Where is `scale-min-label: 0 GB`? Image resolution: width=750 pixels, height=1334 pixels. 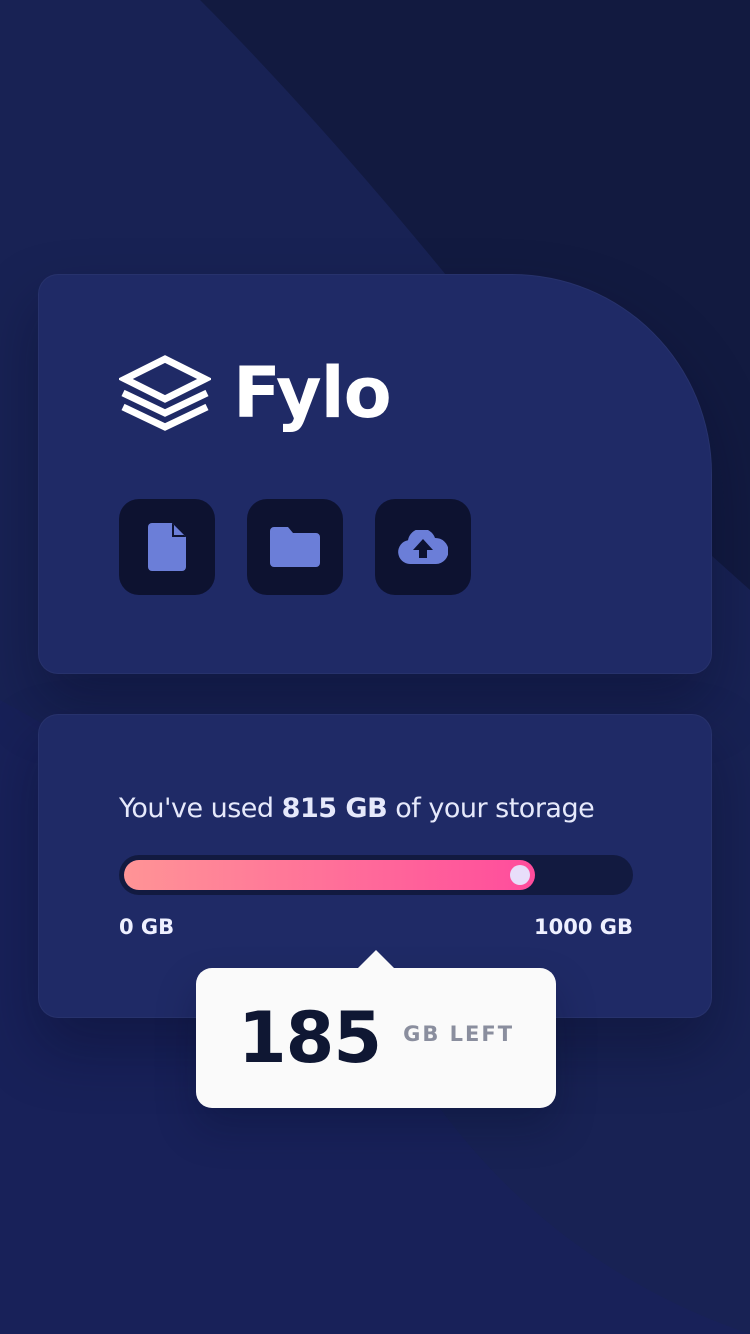 scale-min-label: 0 GB is located at coordinates (147, 927).